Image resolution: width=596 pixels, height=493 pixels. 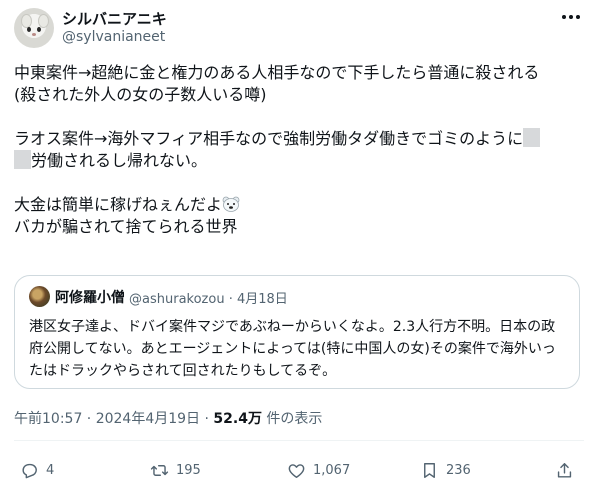 What do you see at coordinates (571, 17) in the screenshot?
I see `more-options-icon` at bounding box center [571, 17].